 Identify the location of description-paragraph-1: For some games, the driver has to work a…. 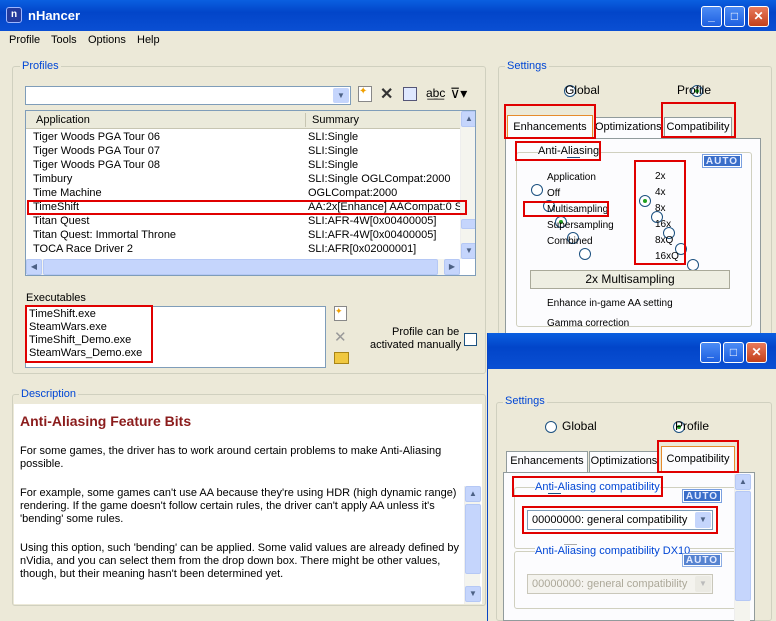
(231, 457).